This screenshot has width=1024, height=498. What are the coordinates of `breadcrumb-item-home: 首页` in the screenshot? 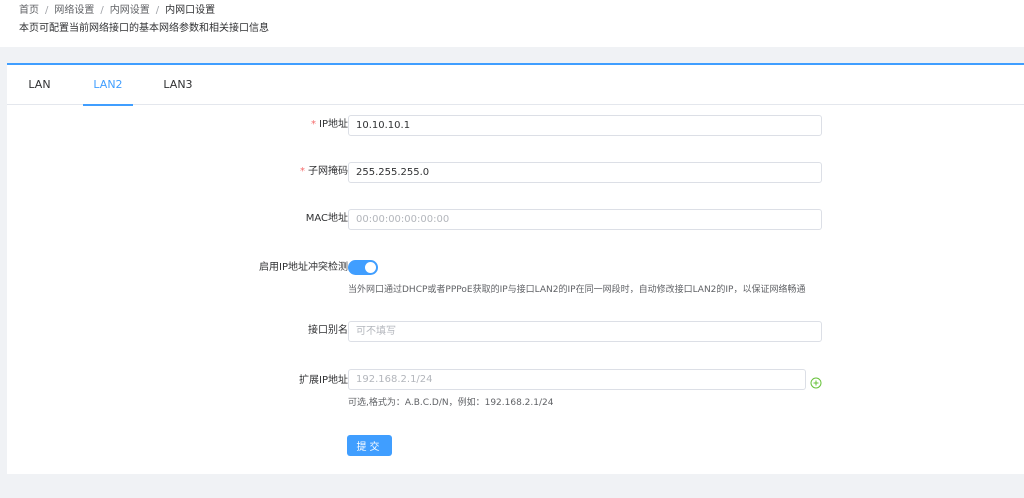 It's located at (29, 10).